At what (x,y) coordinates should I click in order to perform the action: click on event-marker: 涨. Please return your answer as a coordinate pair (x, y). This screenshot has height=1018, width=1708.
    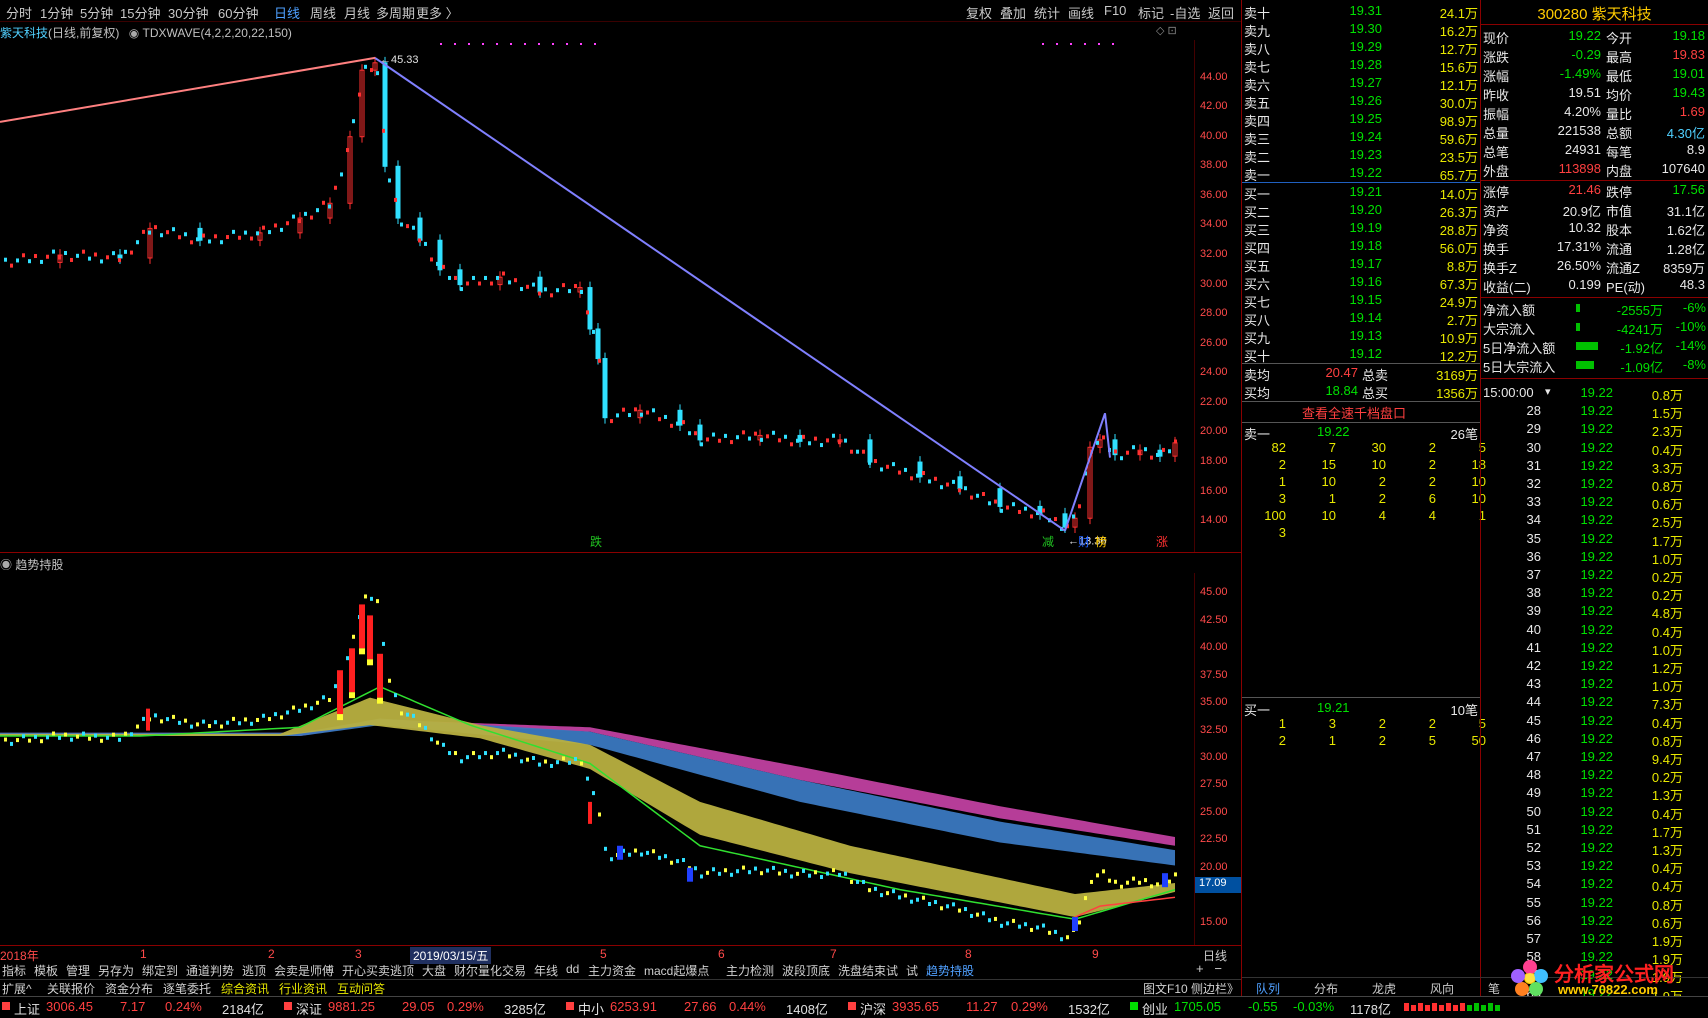
    Looking at the image, I should click on (1162, 541).